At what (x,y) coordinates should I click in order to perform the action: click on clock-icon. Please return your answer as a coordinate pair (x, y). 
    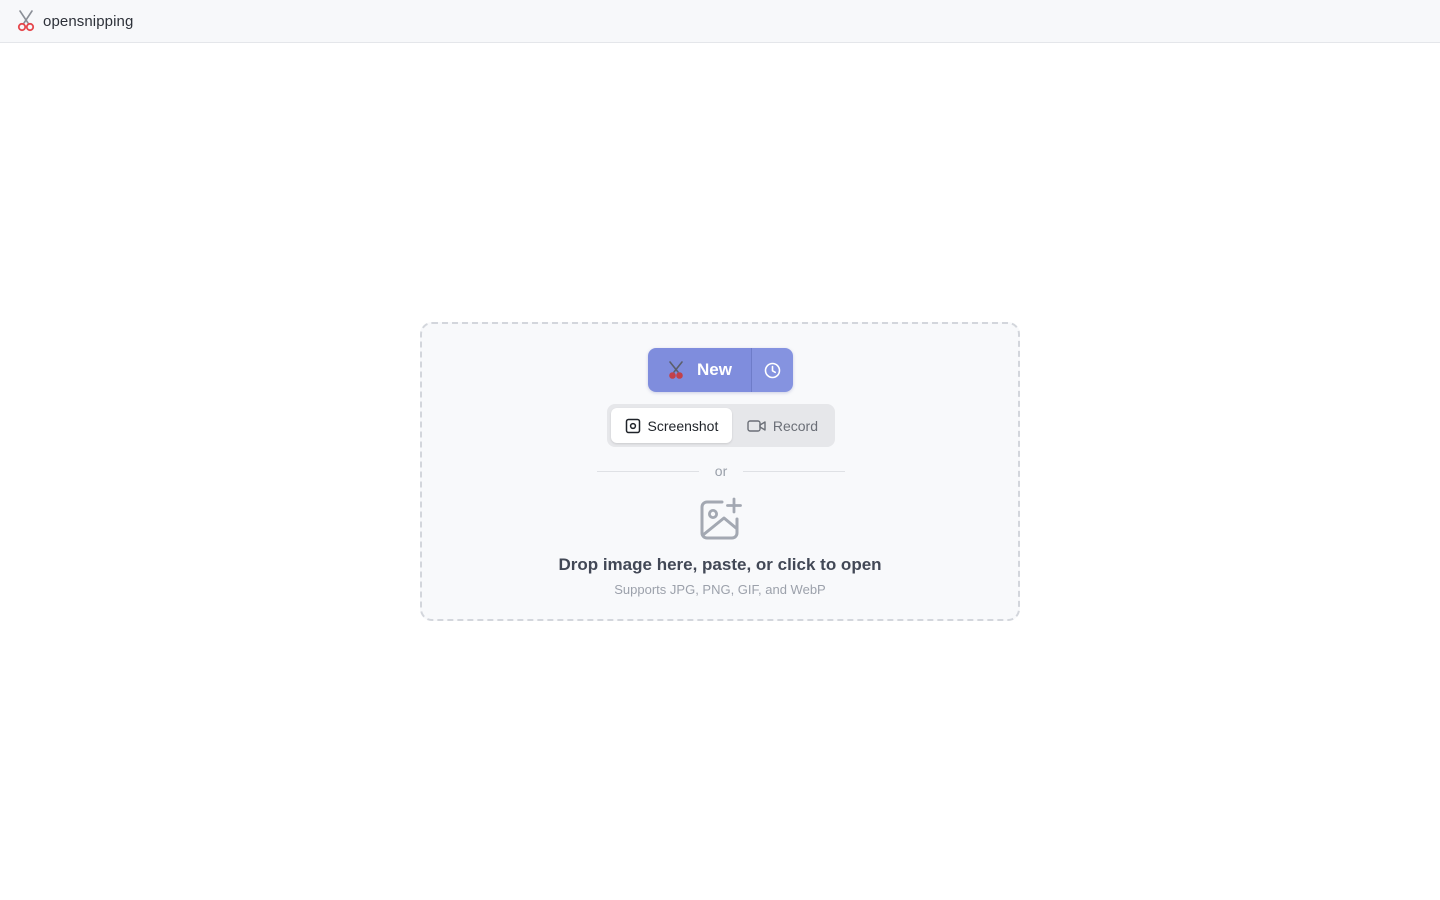
    Looking at the image, I should click on (772, 370).